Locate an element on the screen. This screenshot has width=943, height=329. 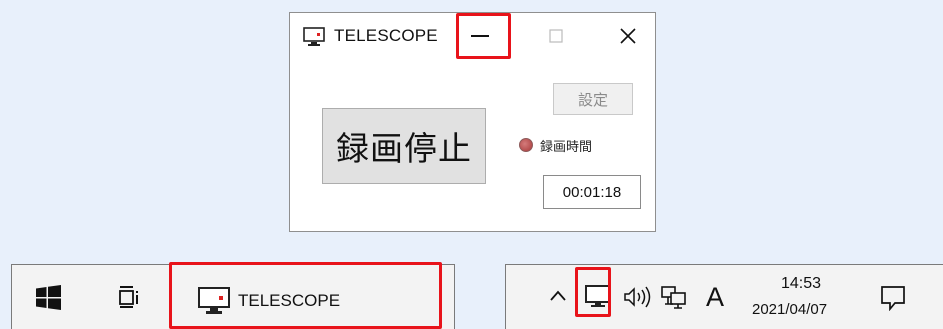
system-tray: A 14:53 2021/04/07 is located at coordinates (724, 296).